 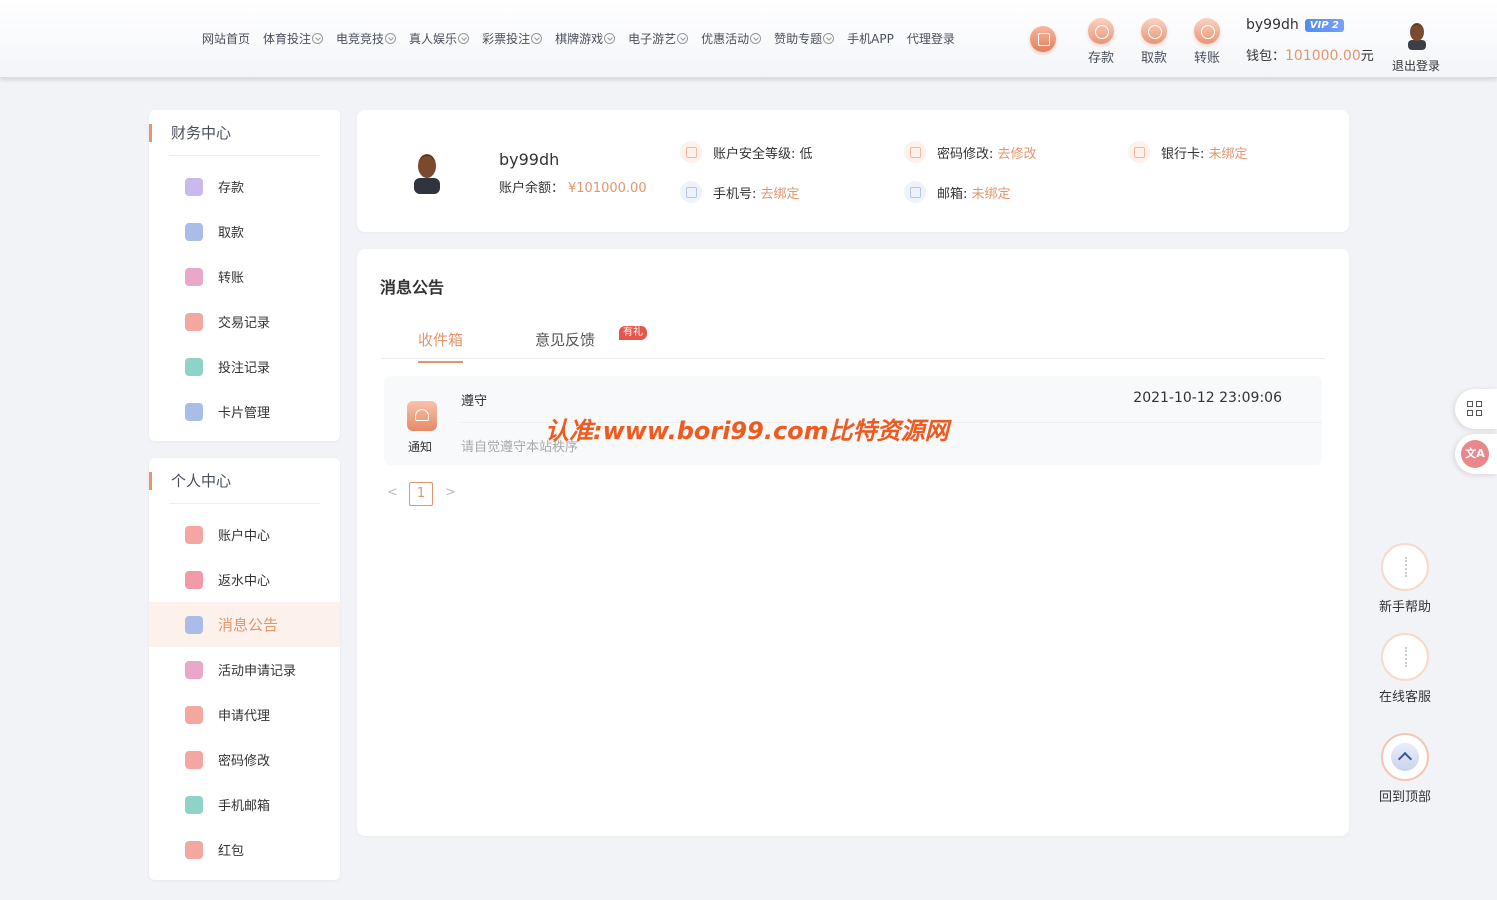 I want to click on sidebar-item-personal-7: 红包, so click(x=244, y=849).